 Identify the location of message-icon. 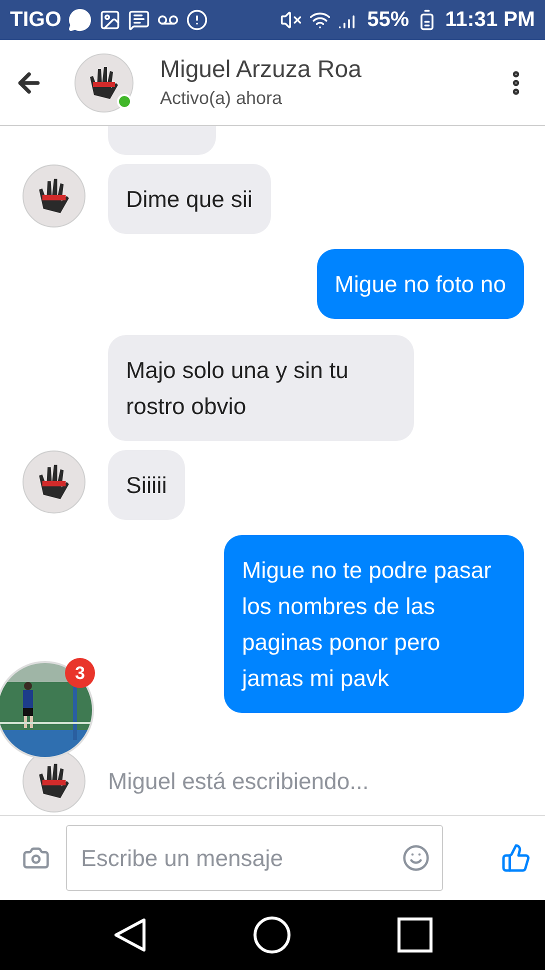
(139, 20).